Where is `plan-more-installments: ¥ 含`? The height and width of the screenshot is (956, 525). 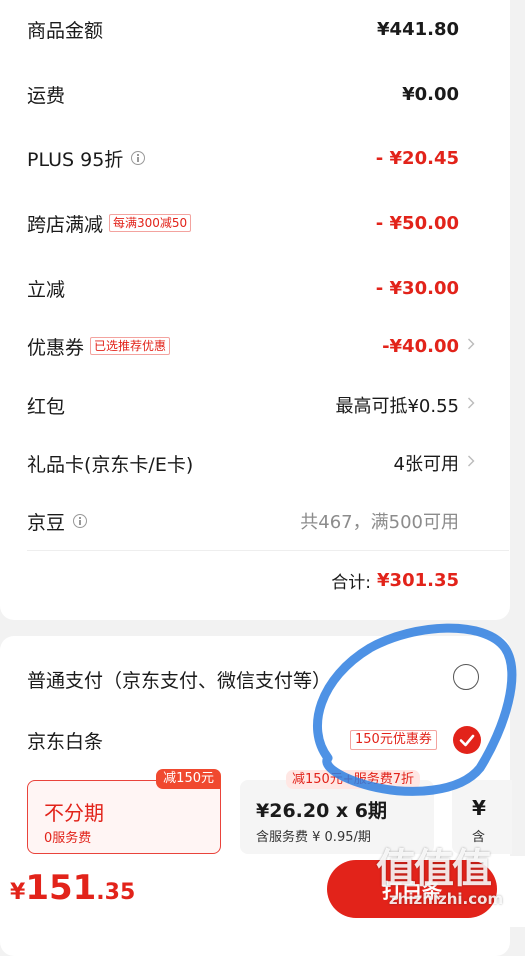
plan-more-installments: ¥ 含 is located at coordinates (482, 817).